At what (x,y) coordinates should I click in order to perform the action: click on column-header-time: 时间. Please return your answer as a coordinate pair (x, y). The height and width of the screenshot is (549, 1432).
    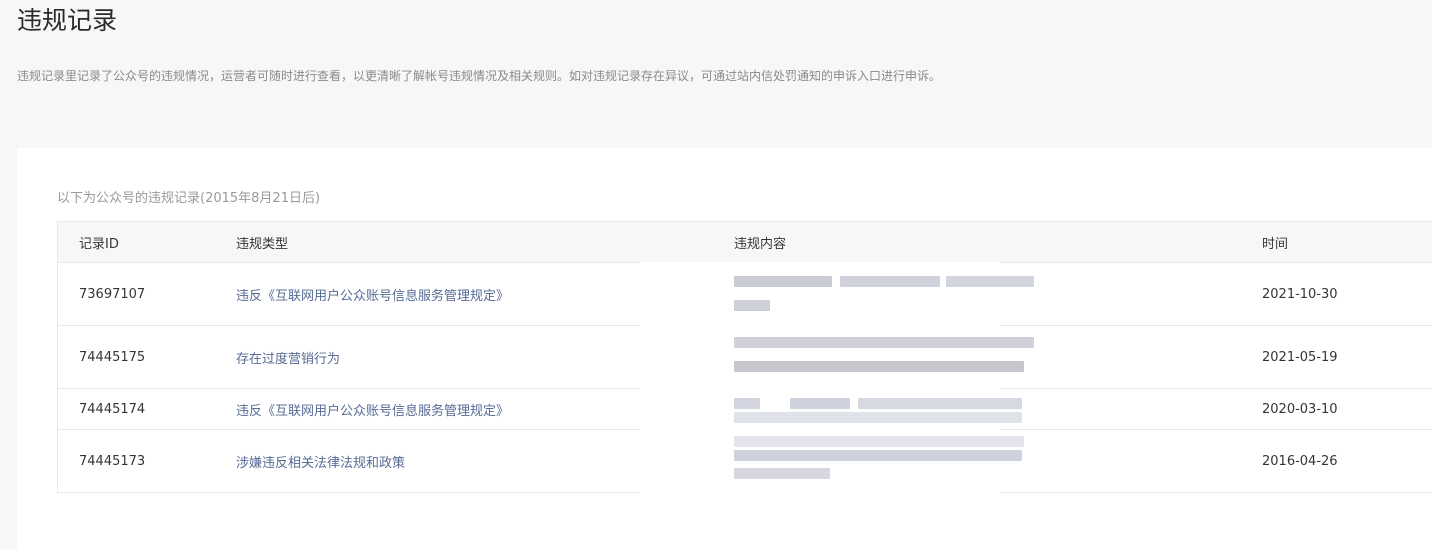
    Looking at the image, I should click on (1275, 244).